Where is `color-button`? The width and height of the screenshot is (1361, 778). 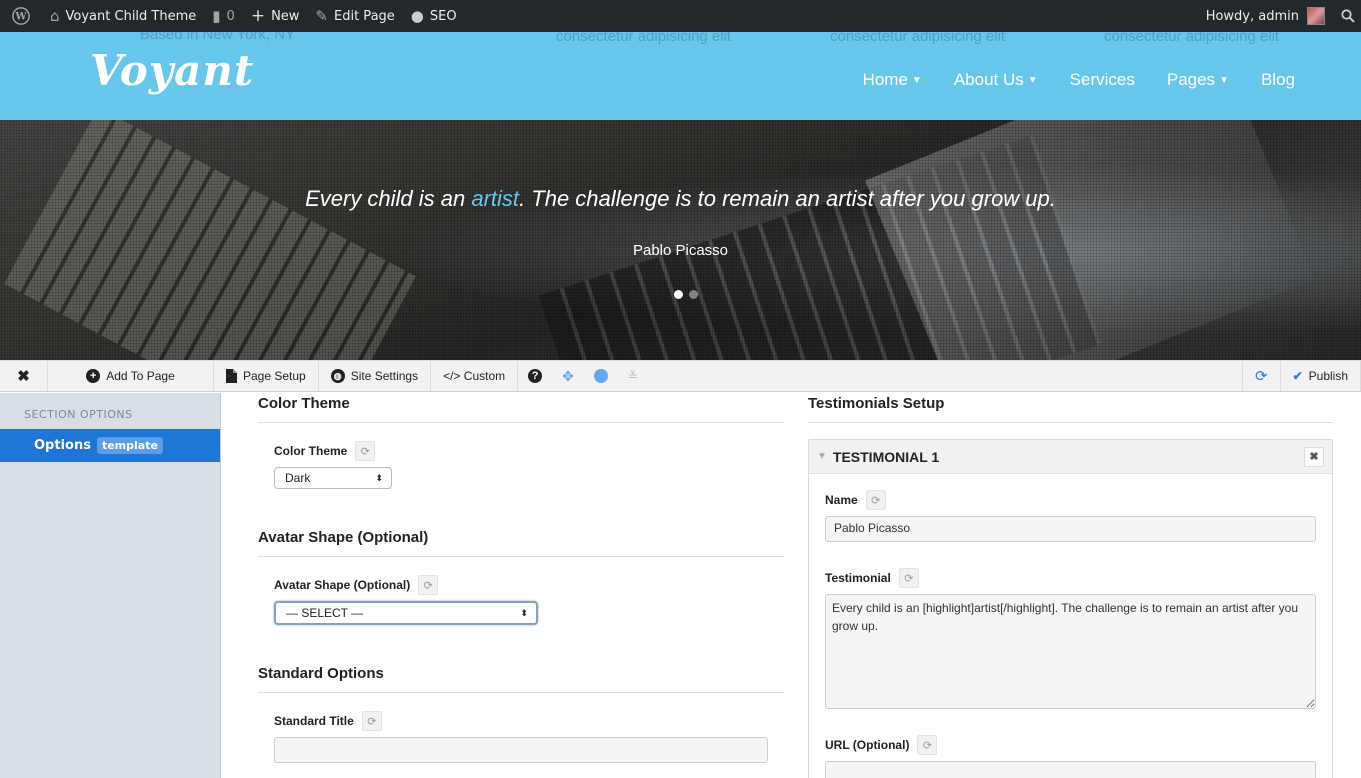 color-button is located at coordinates (601, 376).